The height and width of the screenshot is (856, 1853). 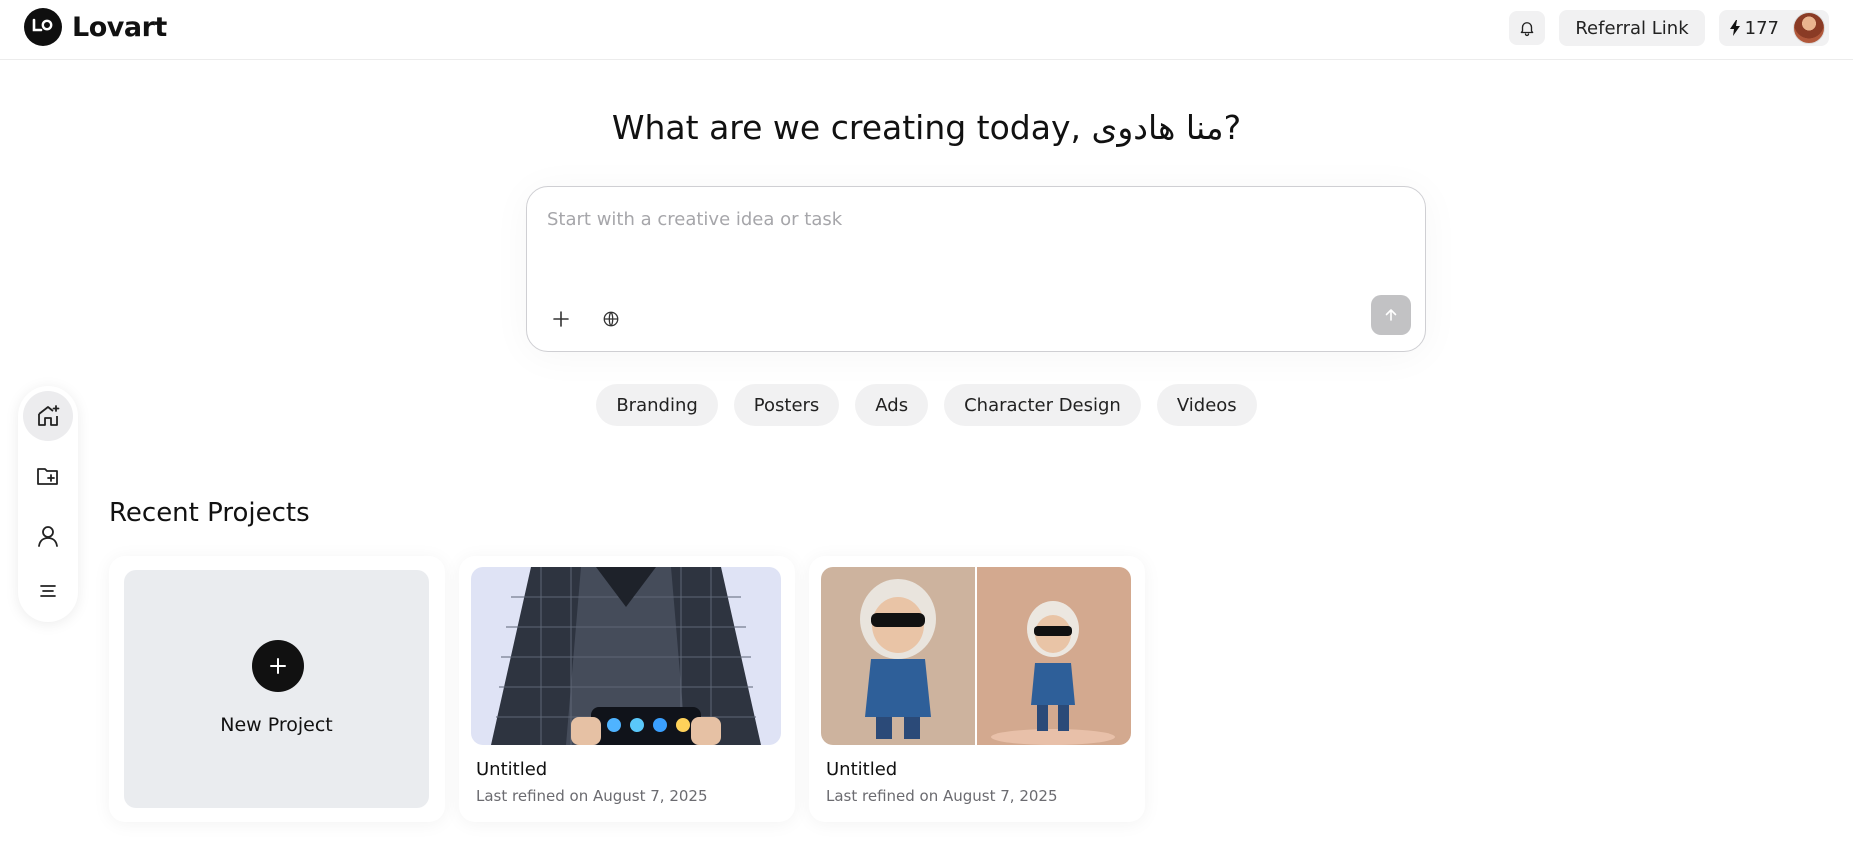 I want to click on new-project-tile: New Project, so click(x=276, y=689).